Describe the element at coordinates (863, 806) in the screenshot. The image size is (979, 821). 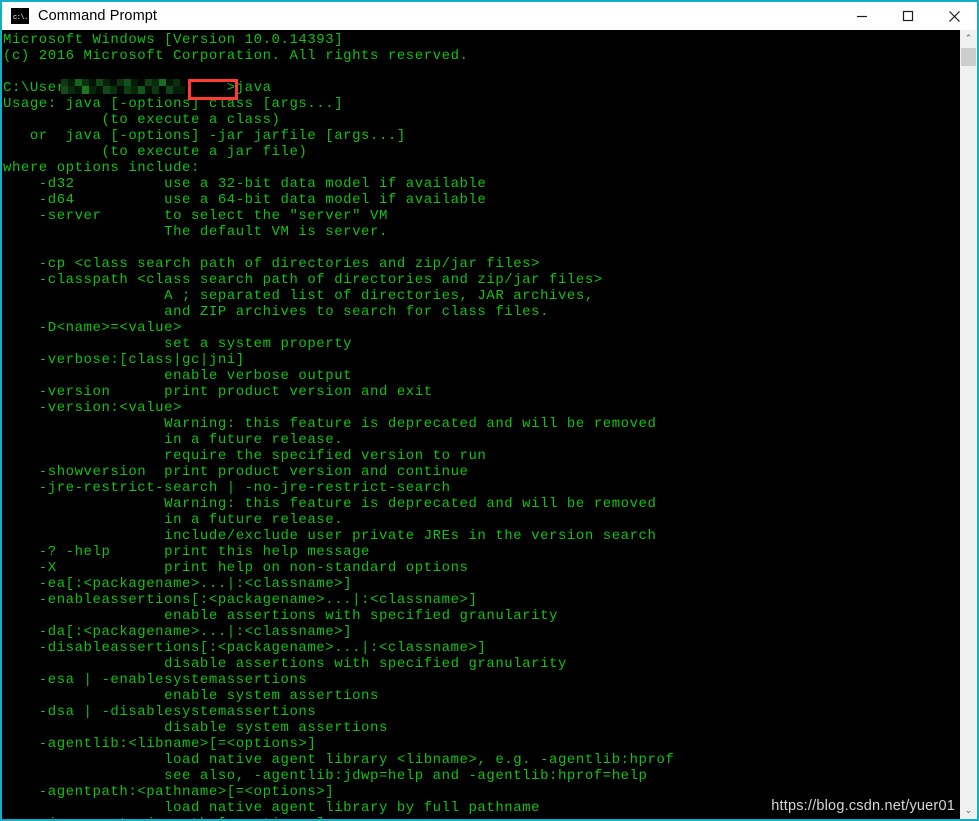
I see `watermark-text: https://blog.csdn.net/yuer01` at that location.